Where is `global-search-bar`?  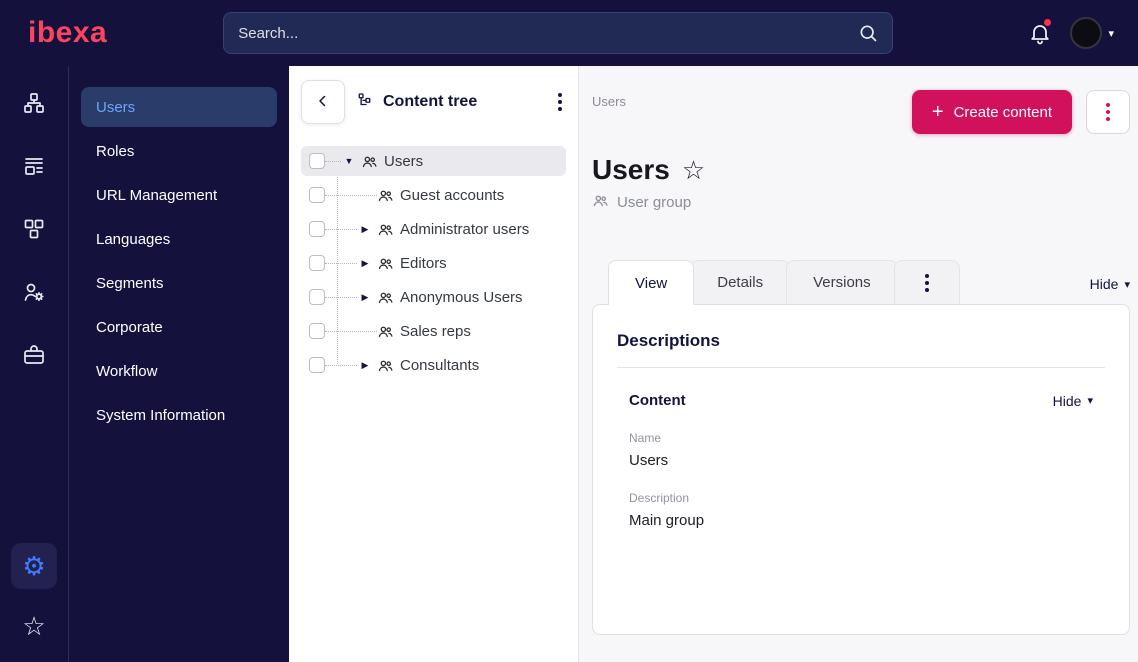 global-search-bar is located at coordinates (558, 33).